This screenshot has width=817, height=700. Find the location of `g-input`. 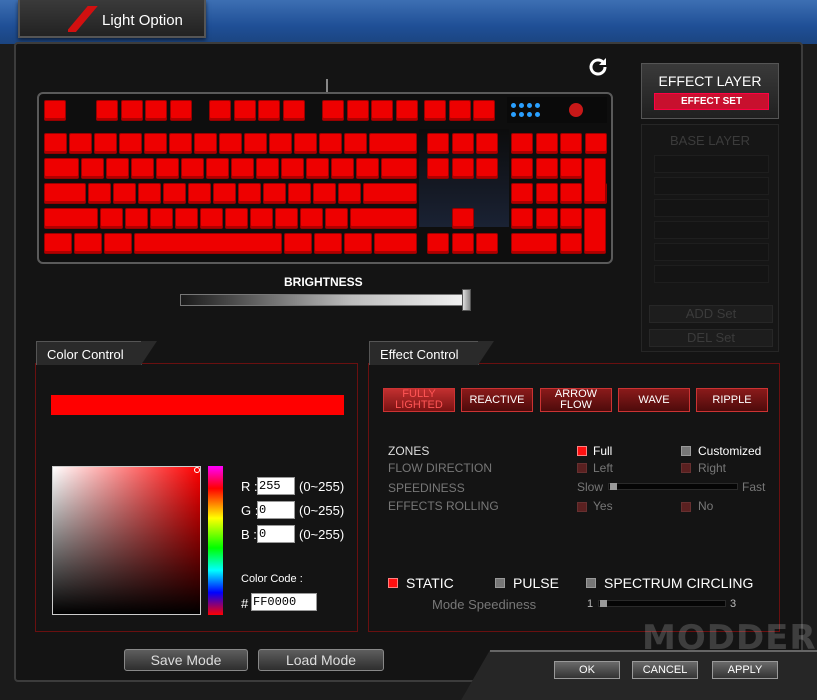

g-input is located at coordinates (276, 510).